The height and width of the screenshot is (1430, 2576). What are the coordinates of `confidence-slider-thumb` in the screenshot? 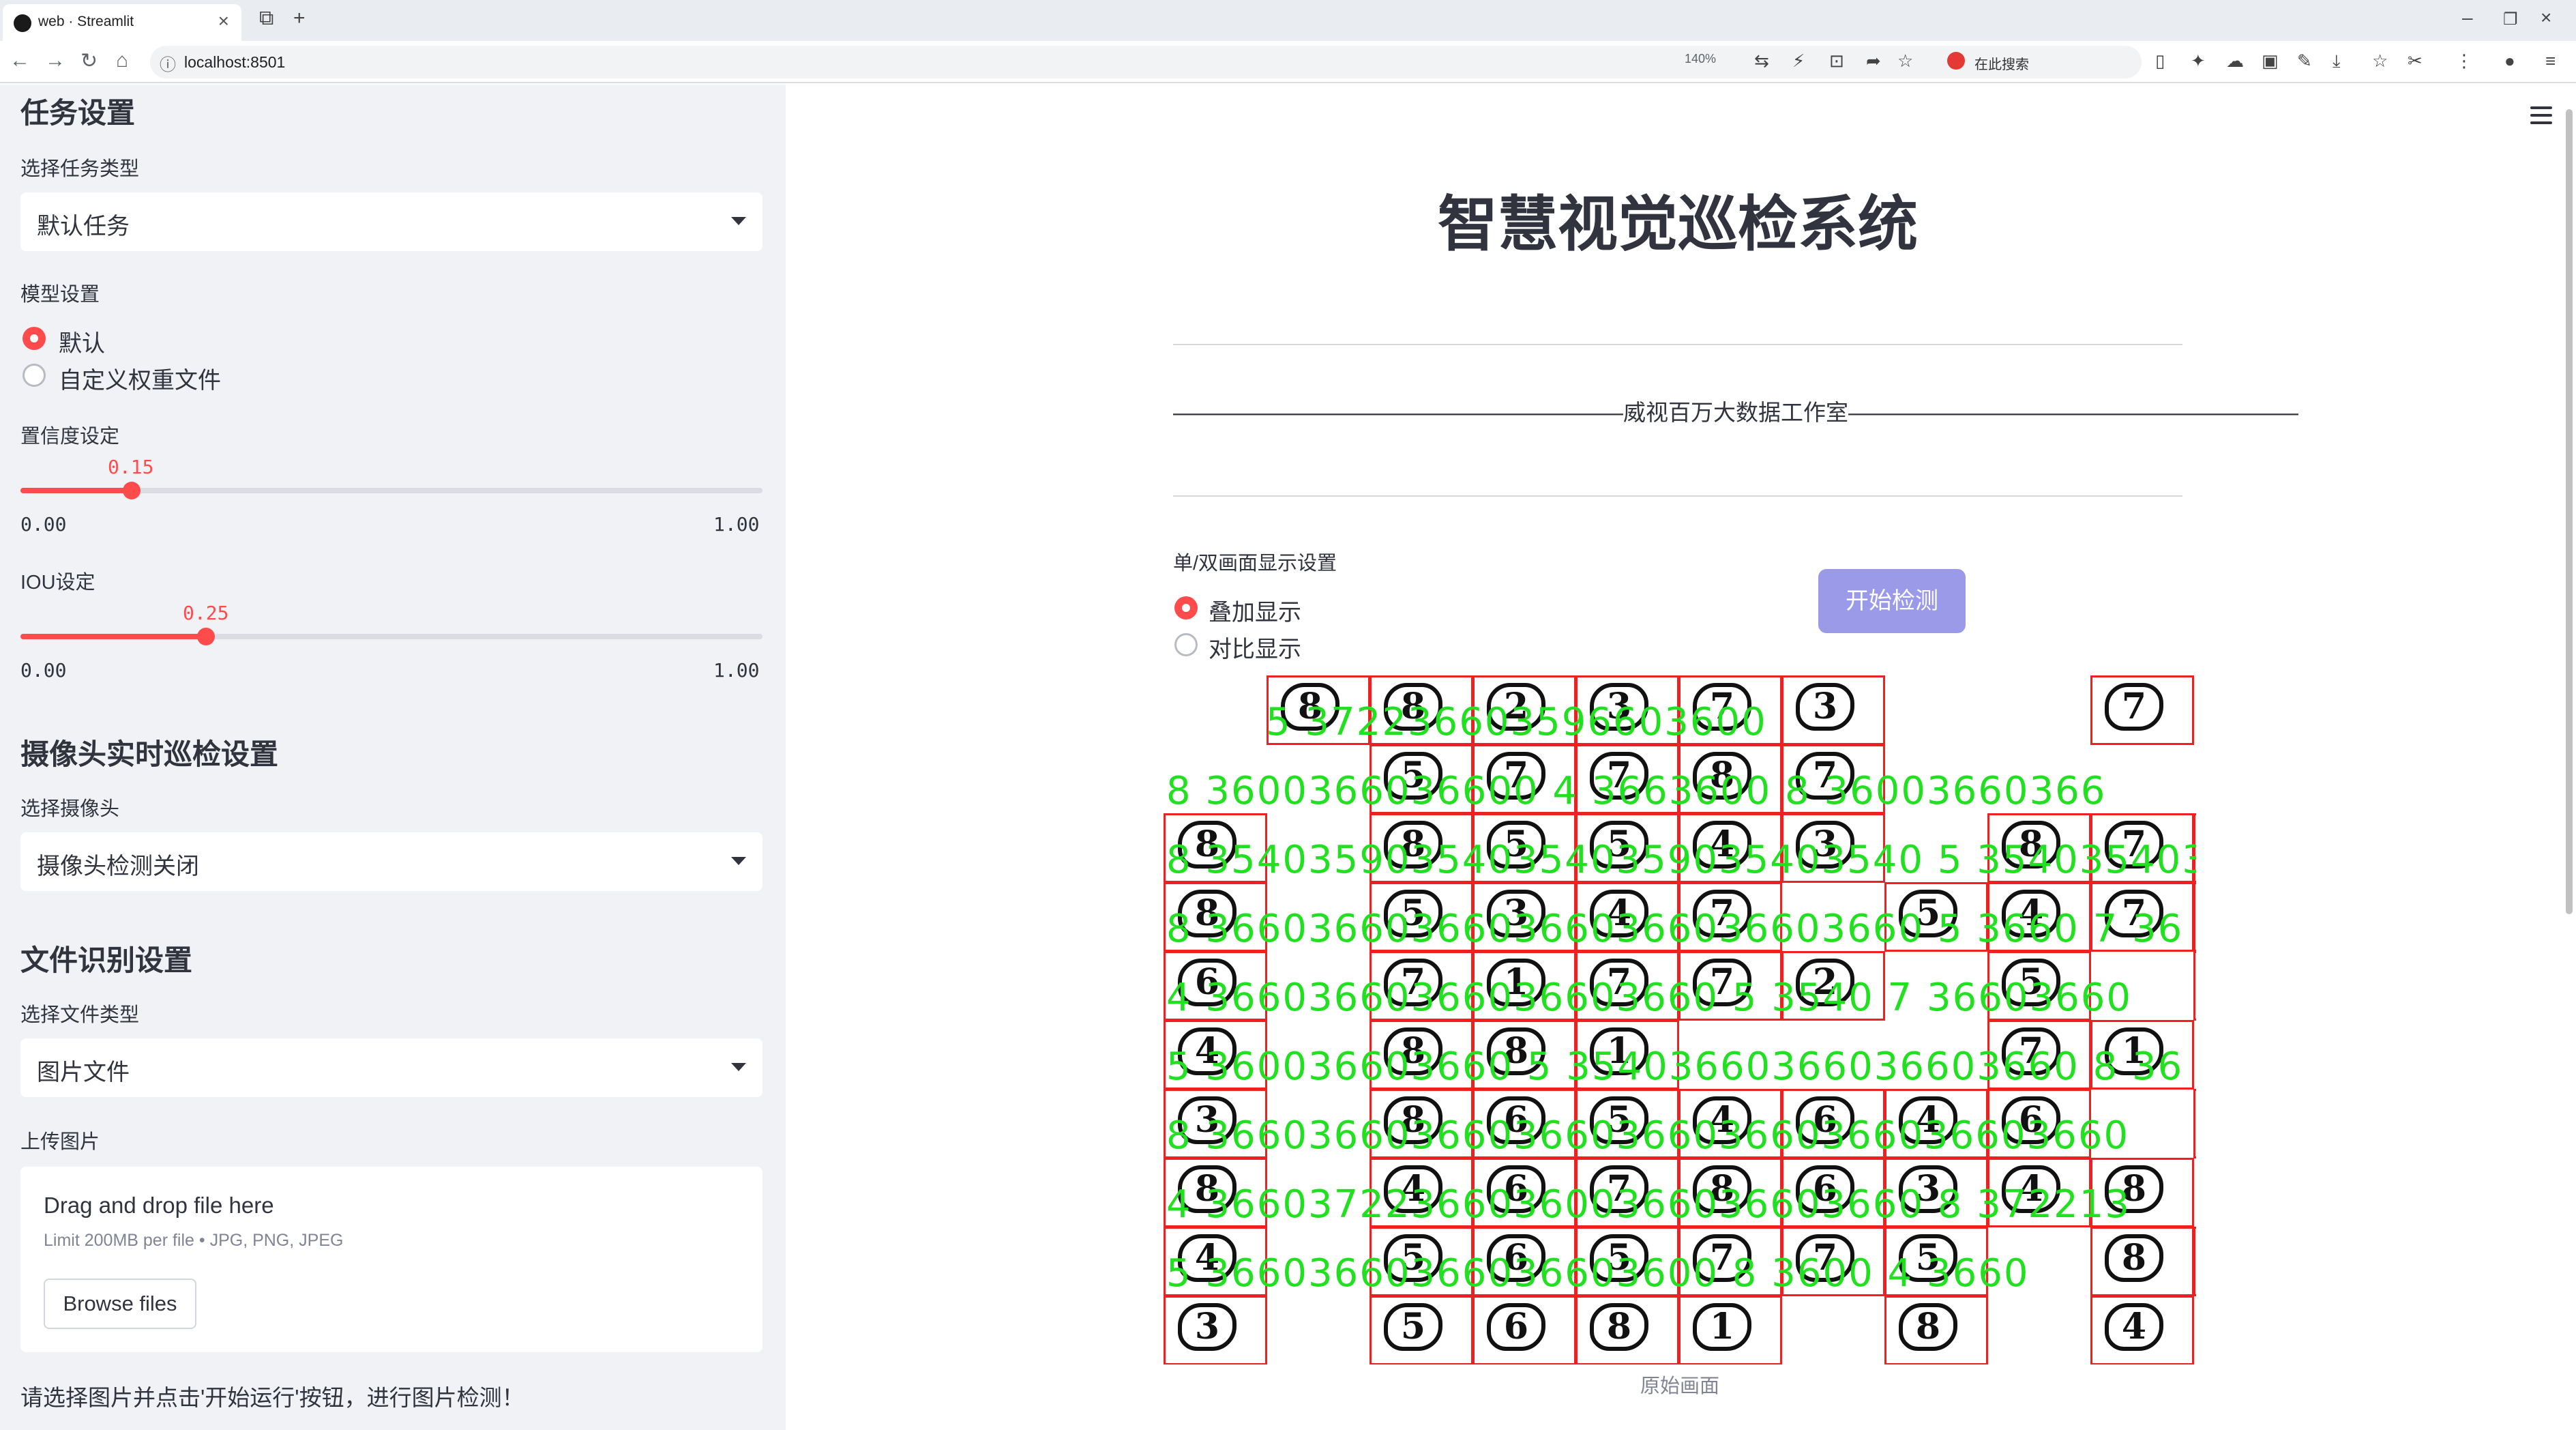 It's located at (132, 491).